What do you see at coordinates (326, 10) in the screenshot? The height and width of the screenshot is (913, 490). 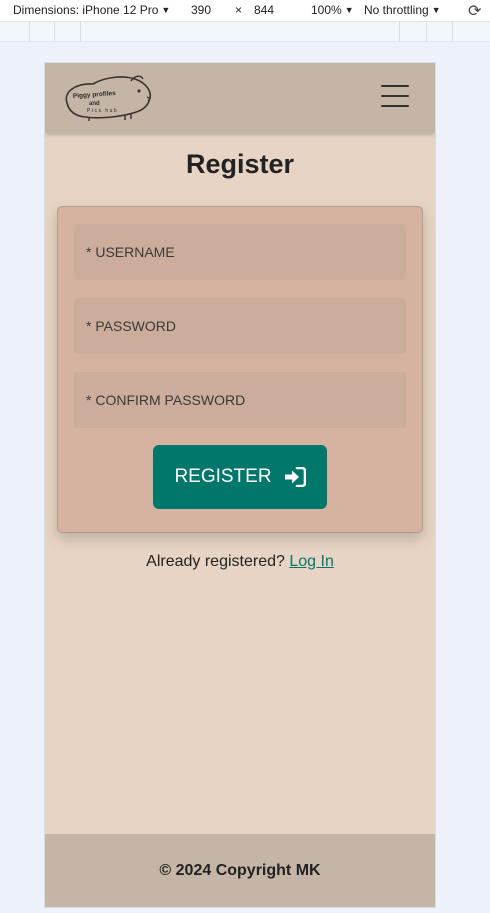 I see `zoom-value: 100%` at bounding box center [326, 10].